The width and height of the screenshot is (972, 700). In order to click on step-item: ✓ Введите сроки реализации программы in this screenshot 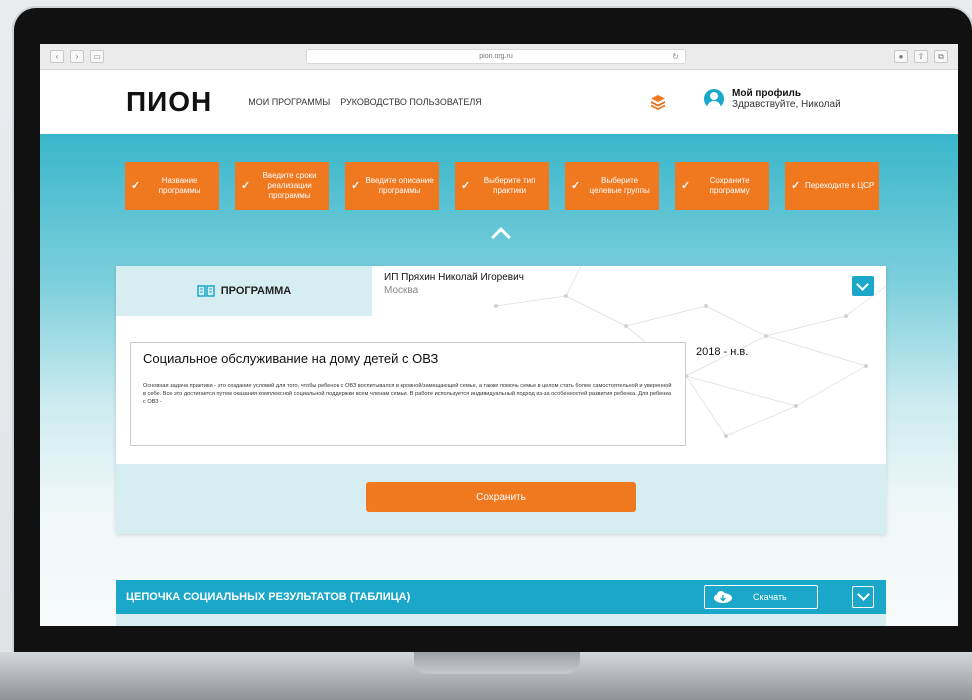, I will do `click(282, 186)`.